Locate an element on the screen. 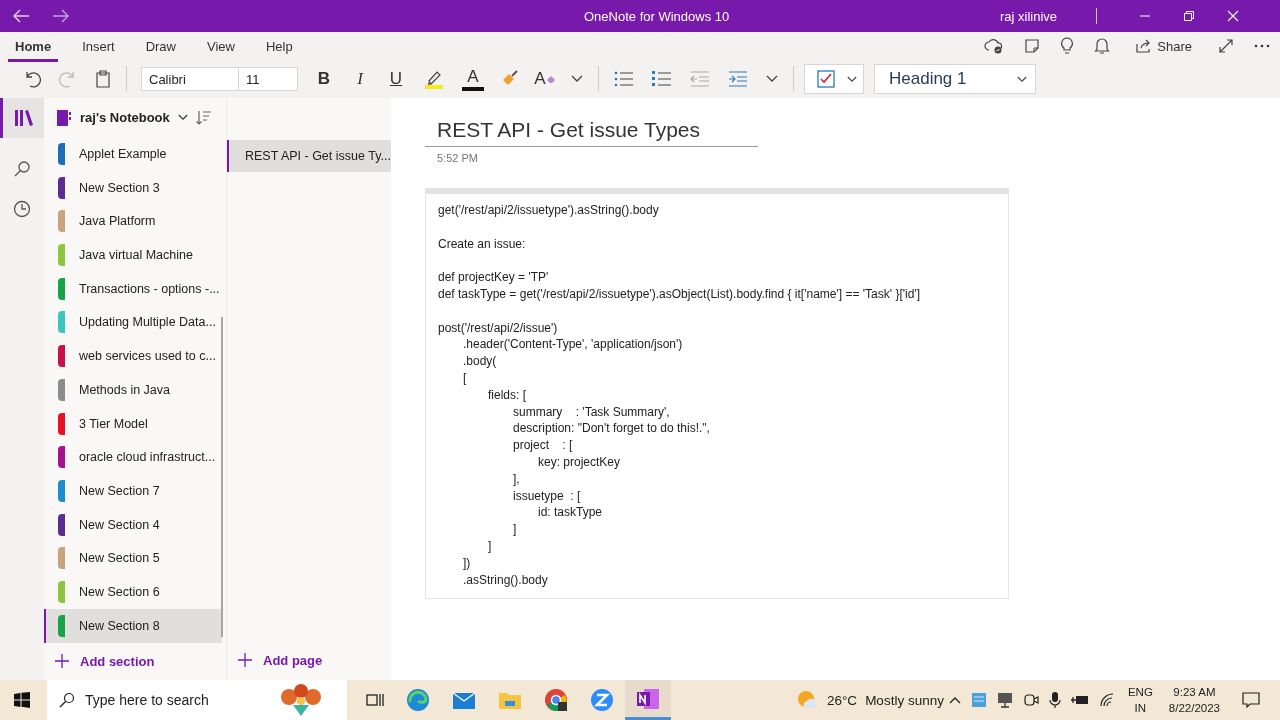 This screenshot has height=720, width=1280. edge-browser-icon is located at coordinates (418, 700).